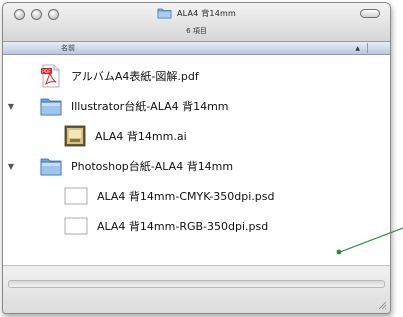 The height and width of the screenshot is (317, 403). What do you see at coordinates (152, 166) in the screenshot?
I see `folder-name-label: Photoshop台紙-ALA4 背14mm` at bounding box center [152, 166].